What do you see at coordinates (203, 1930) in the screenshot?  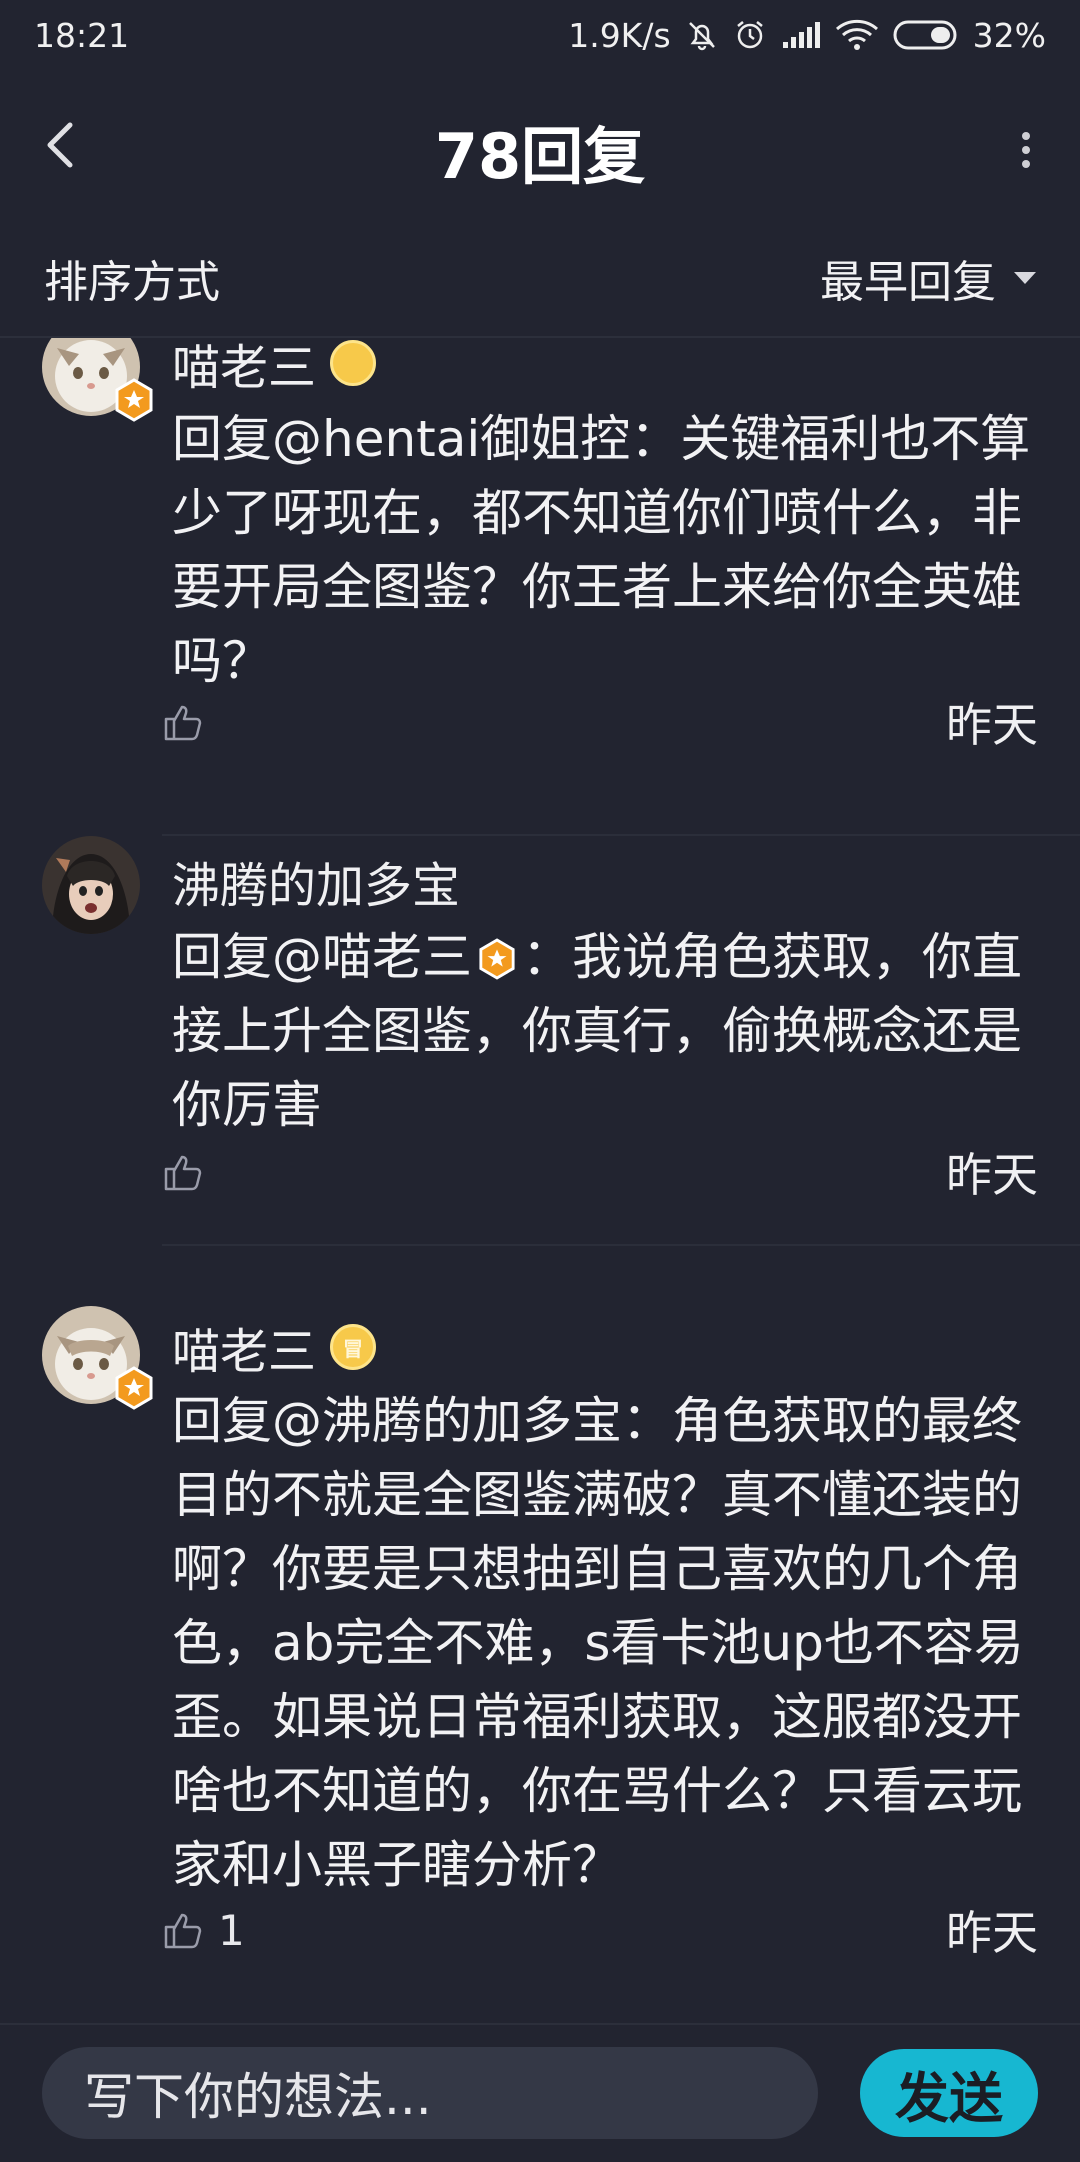 I see `like-button: 1` at bounding box center [203, 1930].